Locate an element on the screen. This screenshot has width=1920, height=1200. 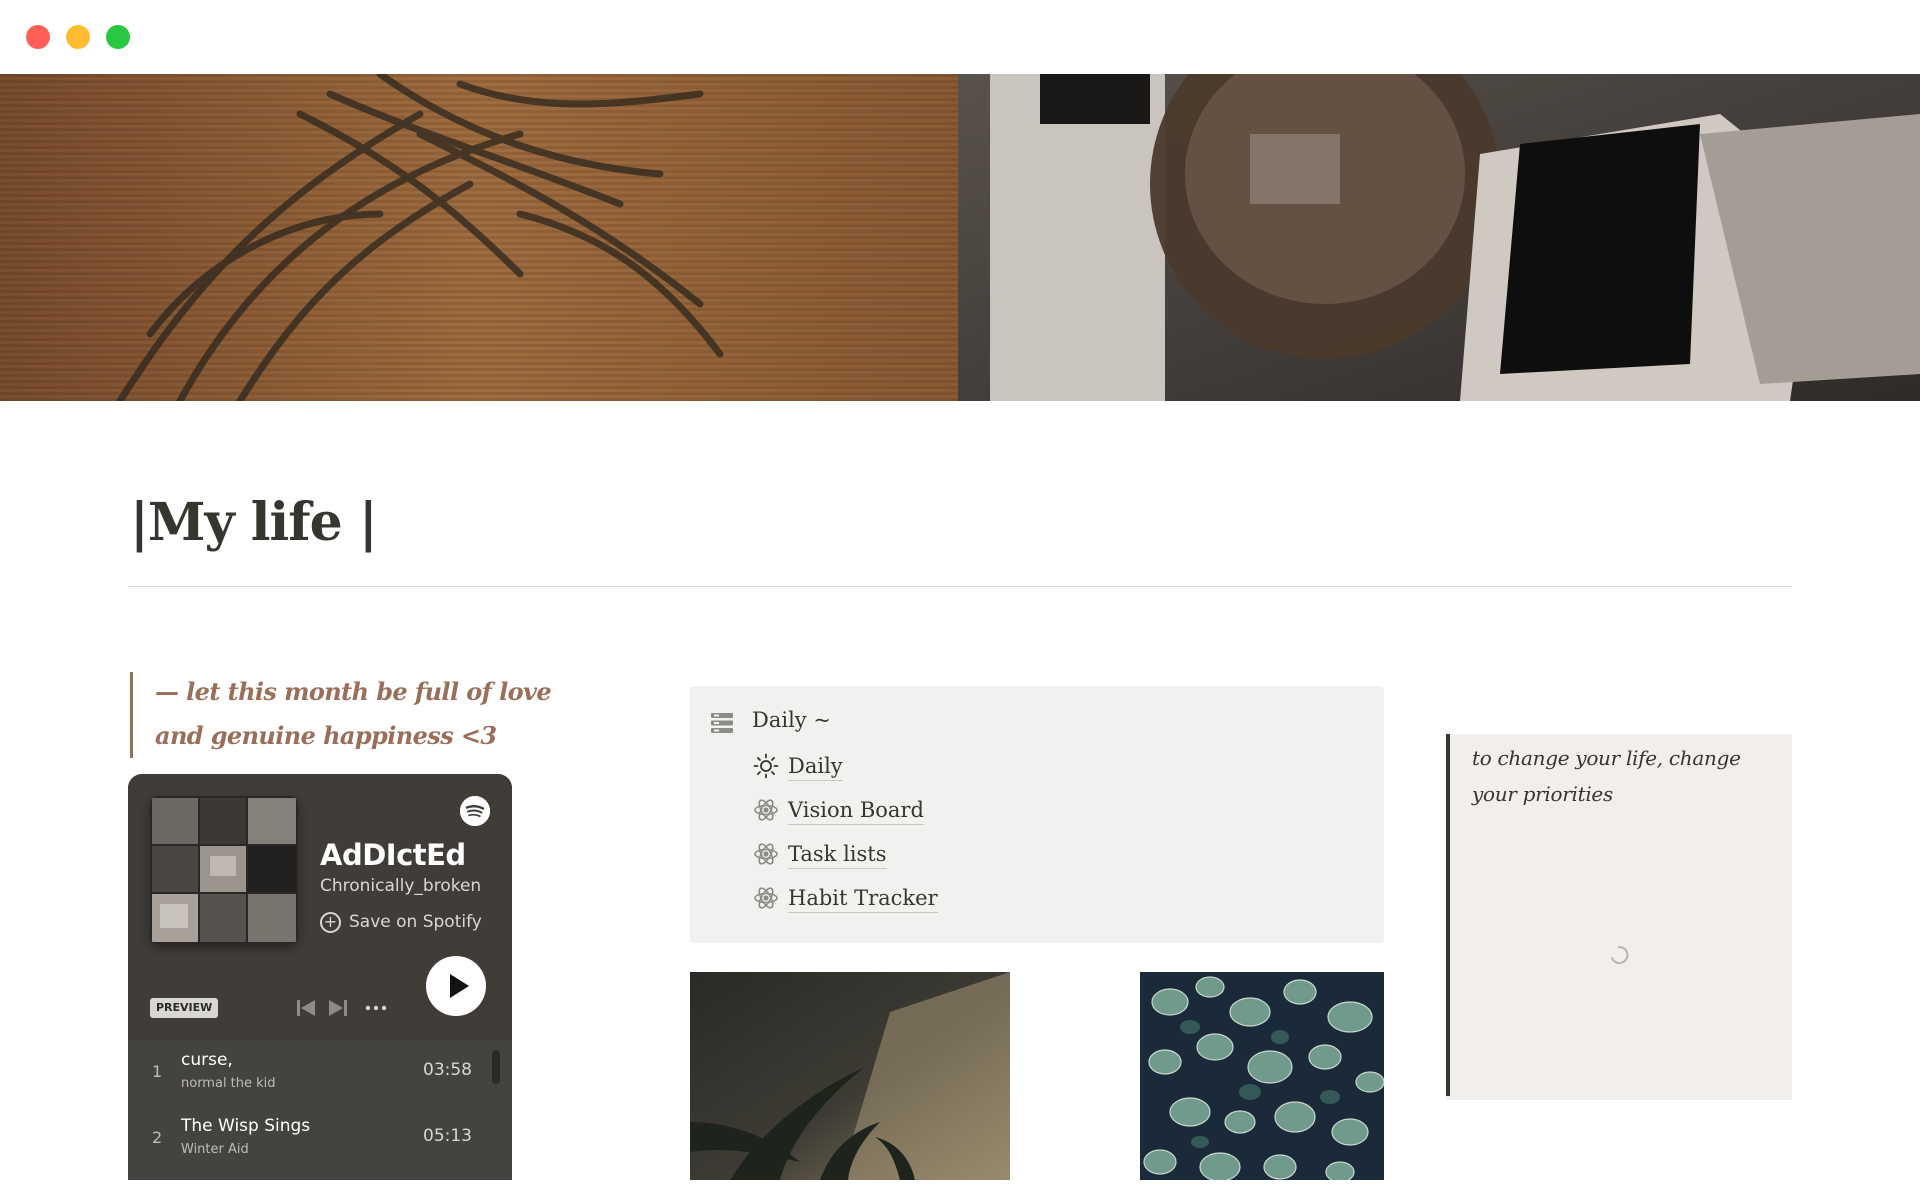
page-link-label: Daily is located at coordinates (815, 766).